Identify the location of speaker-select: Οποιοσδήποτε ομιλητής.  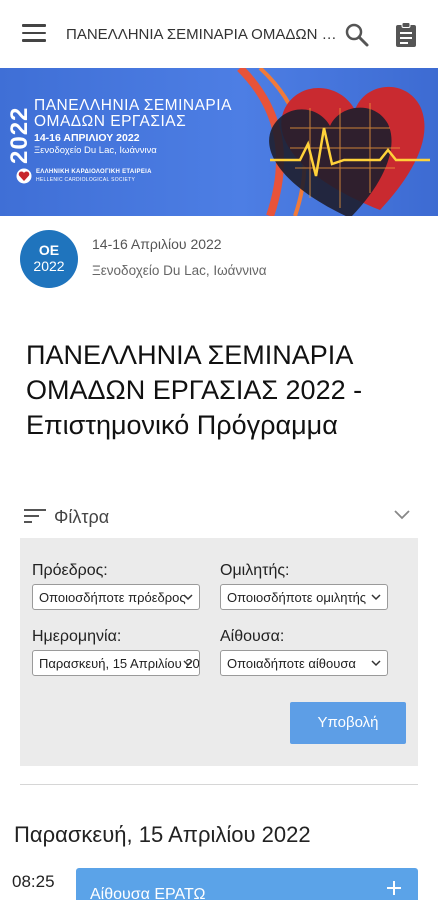
(304, 597).